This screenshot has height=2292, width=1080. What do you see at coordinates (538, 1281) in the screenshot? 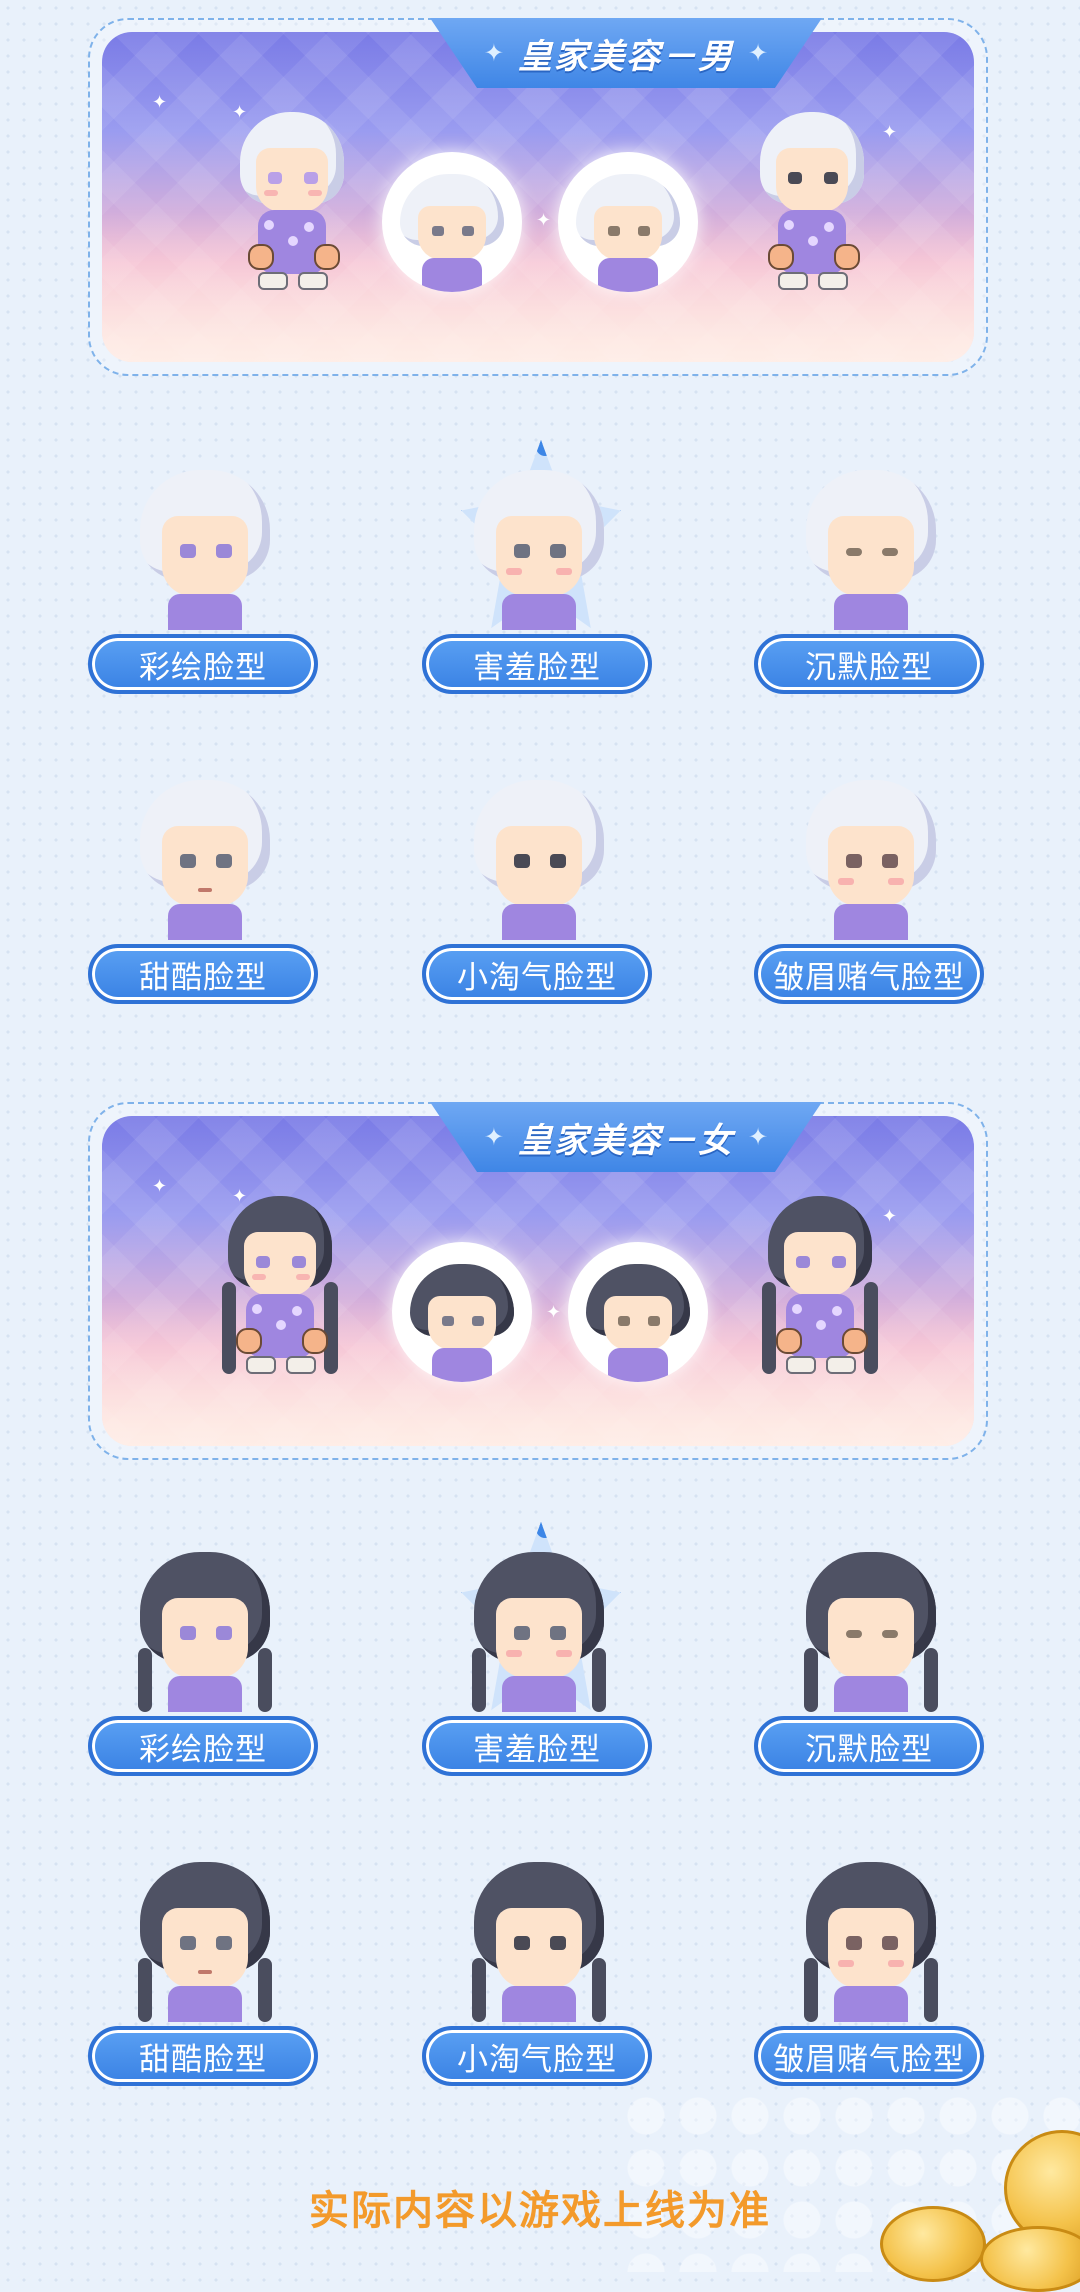
I see `female-banner: ✦ 皇家美容－女 ✦ ✦ ✦ ✦ ✦` at bounding box center [538, 1281].